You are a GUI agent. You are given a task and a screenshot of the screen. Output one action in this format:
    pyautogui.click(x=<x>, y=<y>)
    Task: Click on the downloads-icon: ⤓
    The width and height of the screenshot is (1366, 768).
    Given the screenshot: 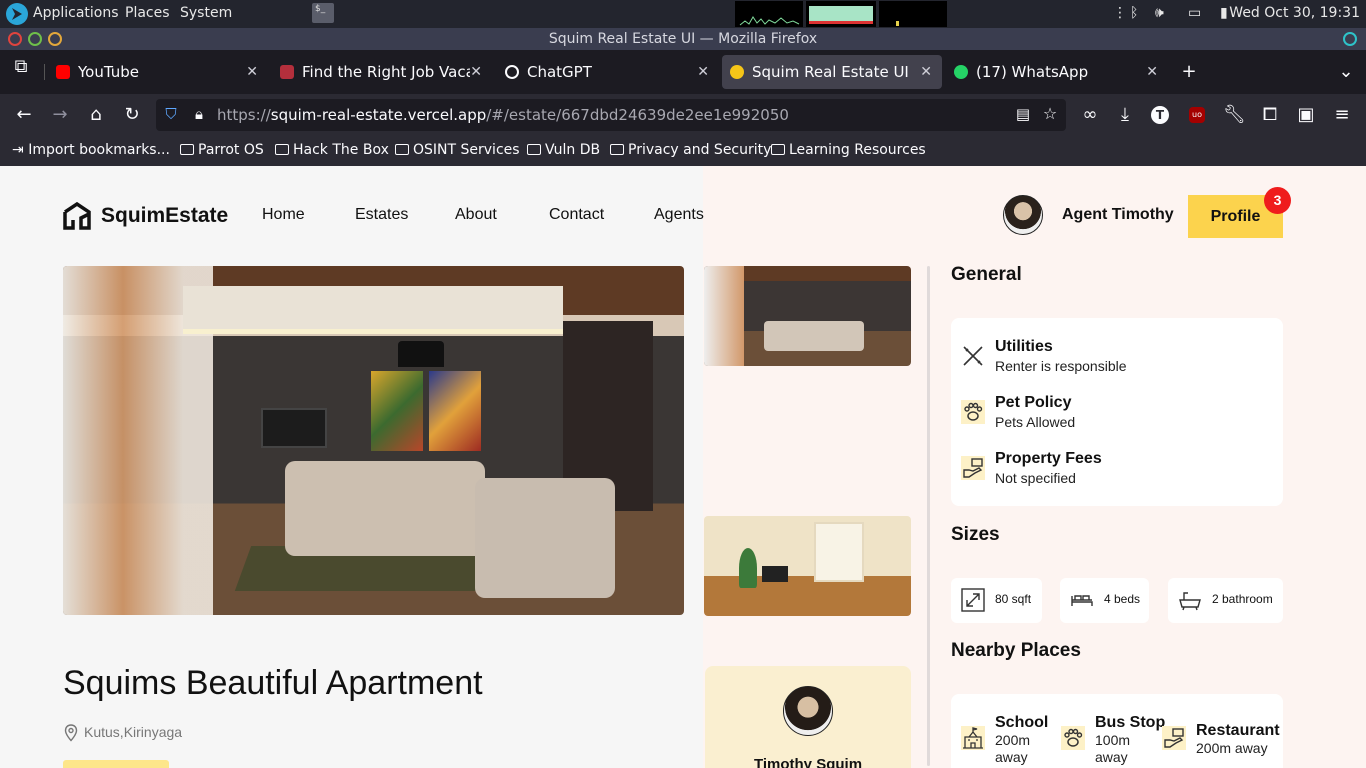 What is the action you would take?
    pyautogui.click(x=1125, y=115)
    